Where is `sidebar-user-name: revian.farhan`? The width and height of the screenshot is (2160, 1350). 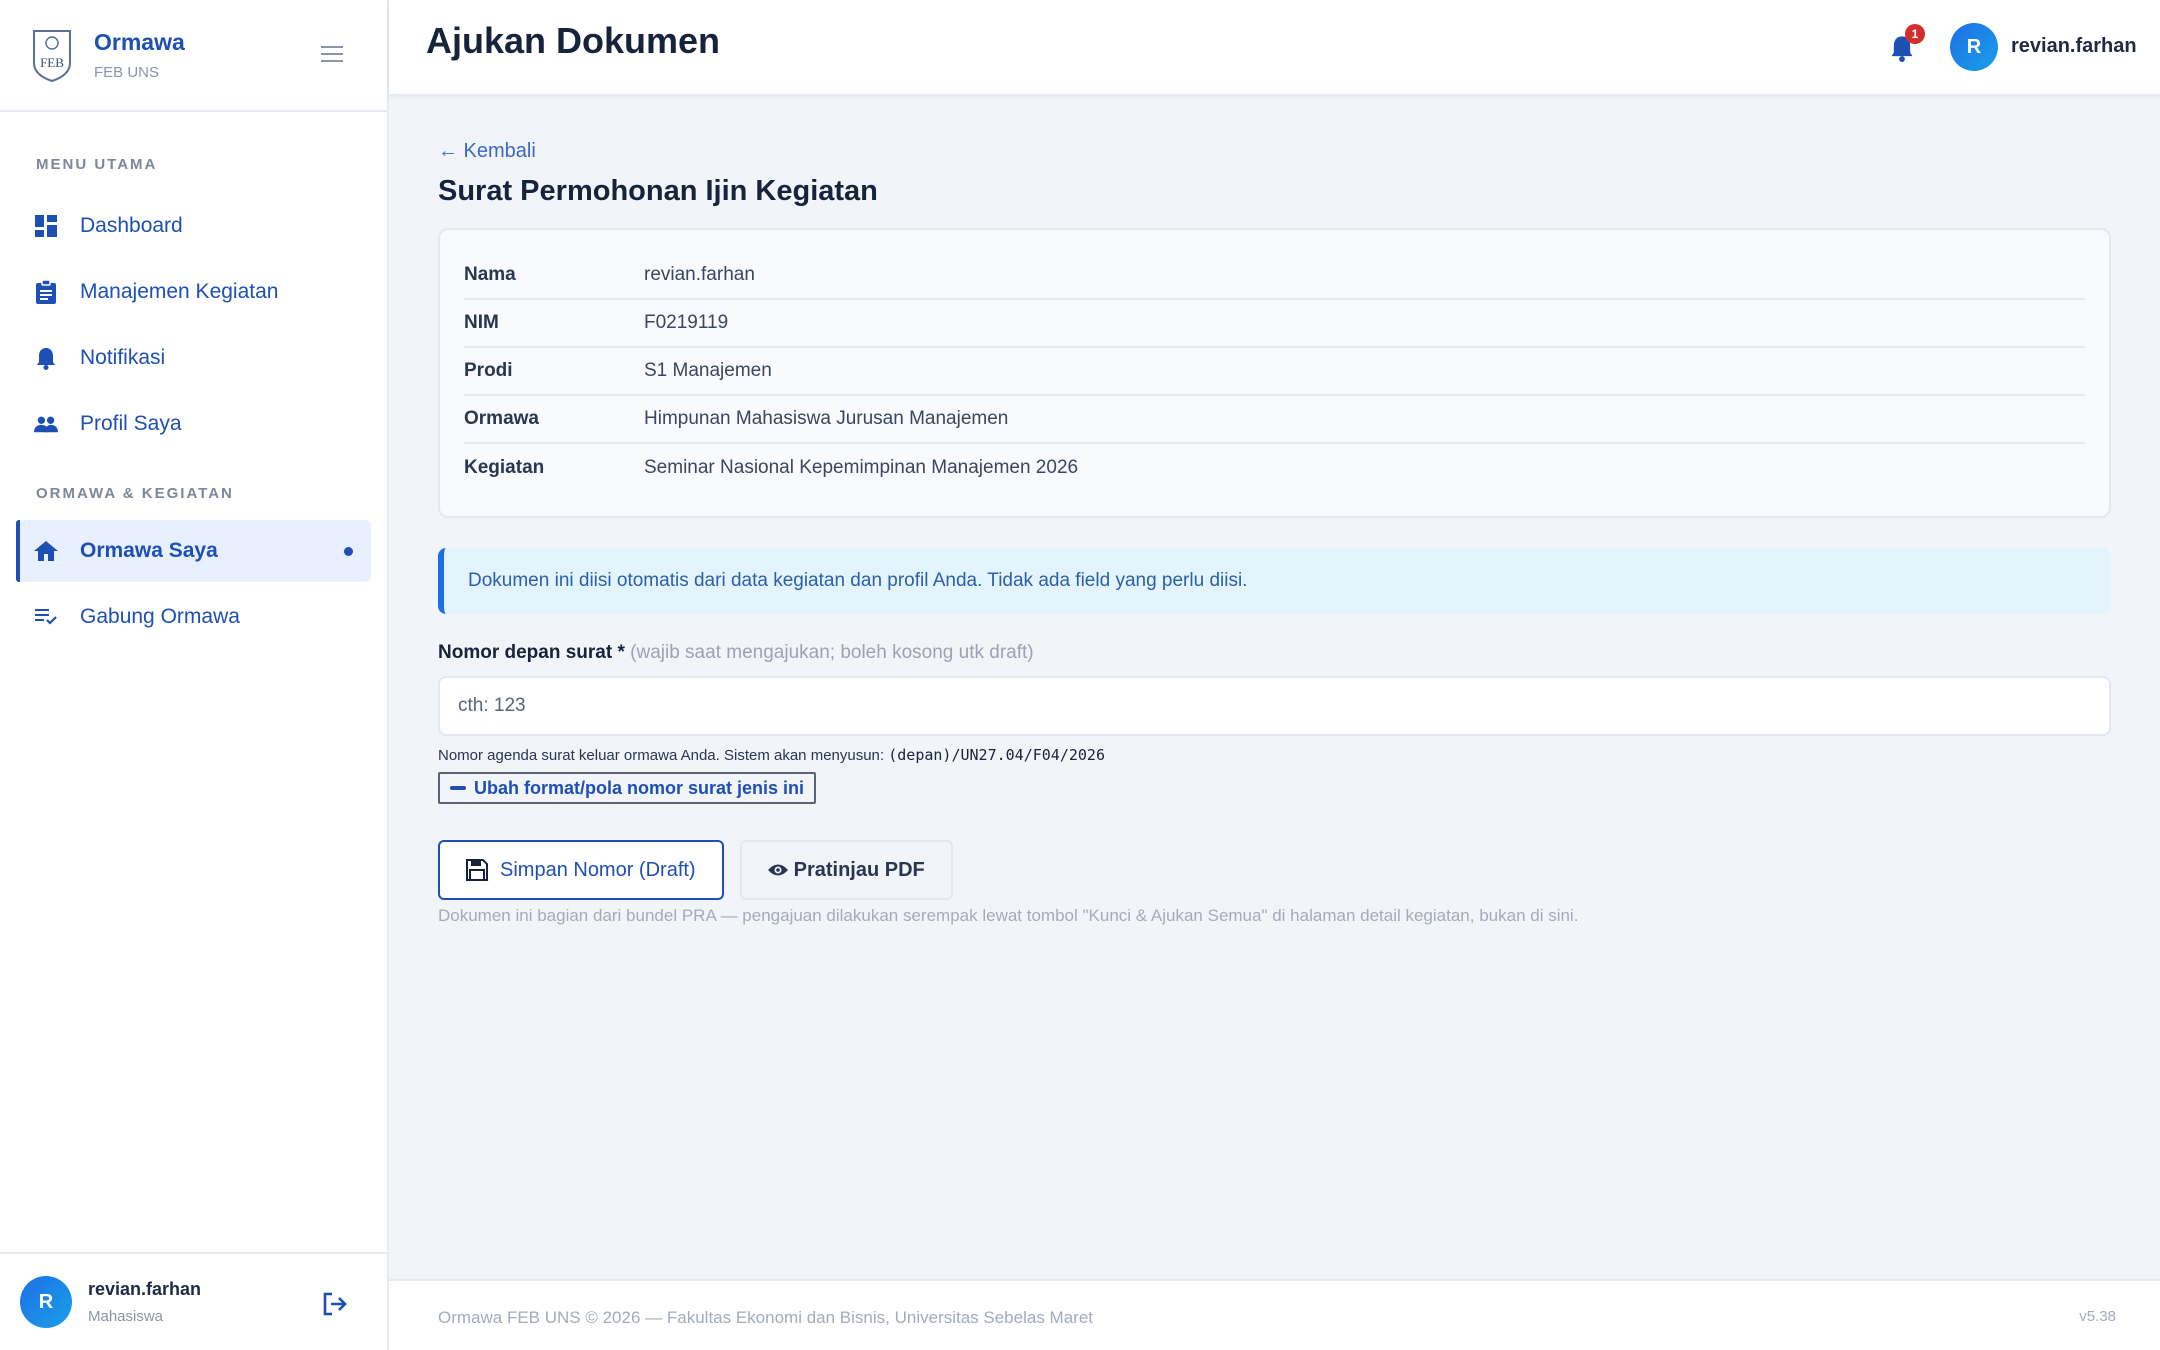 sidebar-user-name: revian.farhan is located at coordinates (145, 1289).